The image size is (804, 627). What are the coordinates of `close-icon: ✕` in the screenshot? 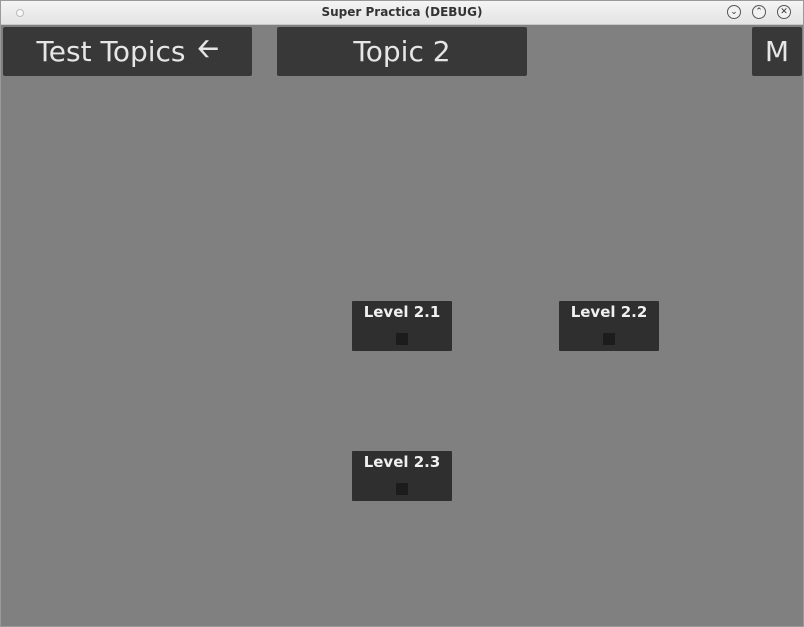 It's located at (784, 11).